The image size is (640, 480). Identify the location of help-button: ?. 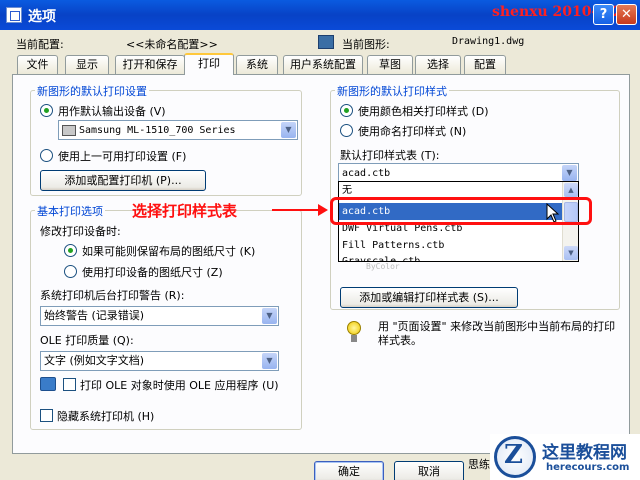
(603, 14).